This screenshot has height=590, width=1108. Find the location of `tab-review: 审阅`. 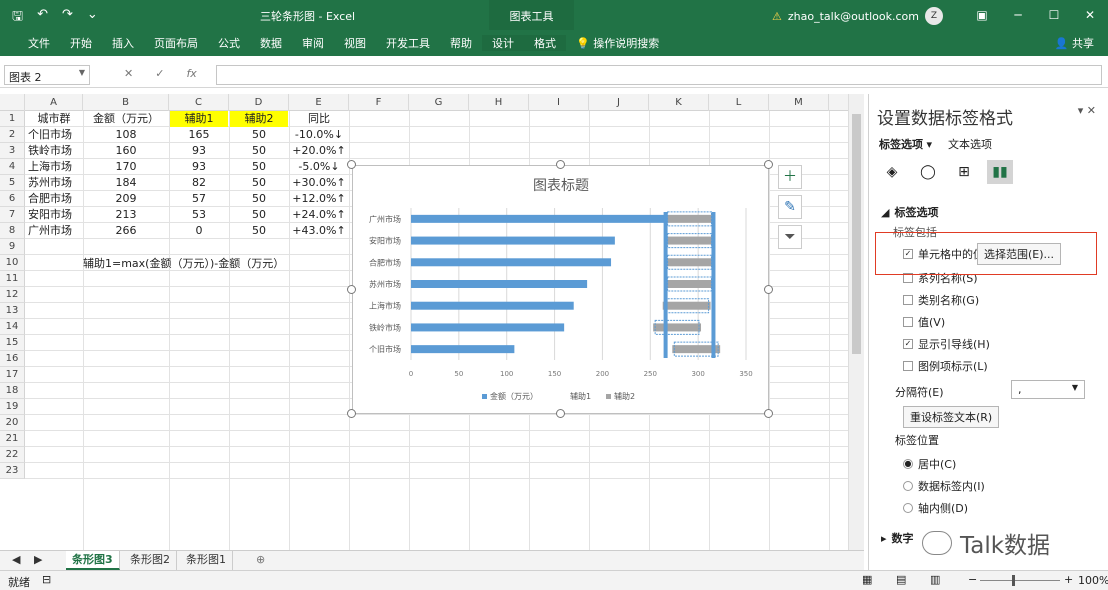

tab-review: 审阅 is located at coordinates (313, 43).